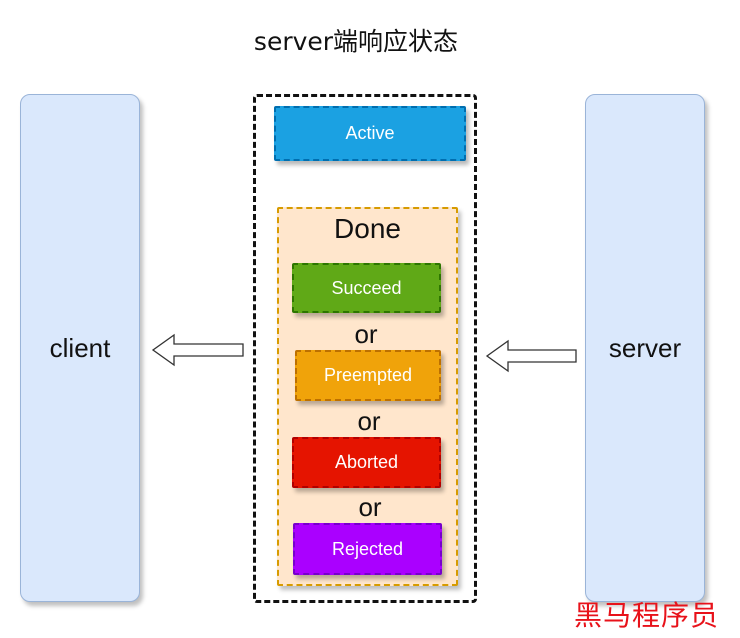 The height and width of the screenshot is (638, 740). I want to click on status-preempted-label: Preempted, so click(368, 375).